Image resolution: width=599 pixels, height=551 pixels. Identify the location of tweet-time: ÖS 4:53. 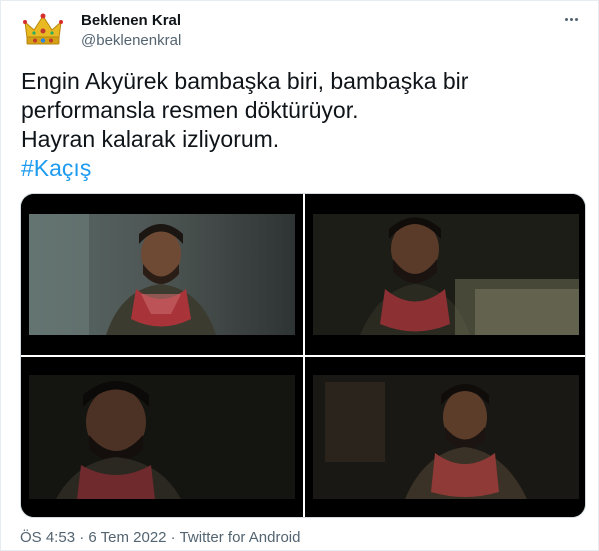
(47, 537).